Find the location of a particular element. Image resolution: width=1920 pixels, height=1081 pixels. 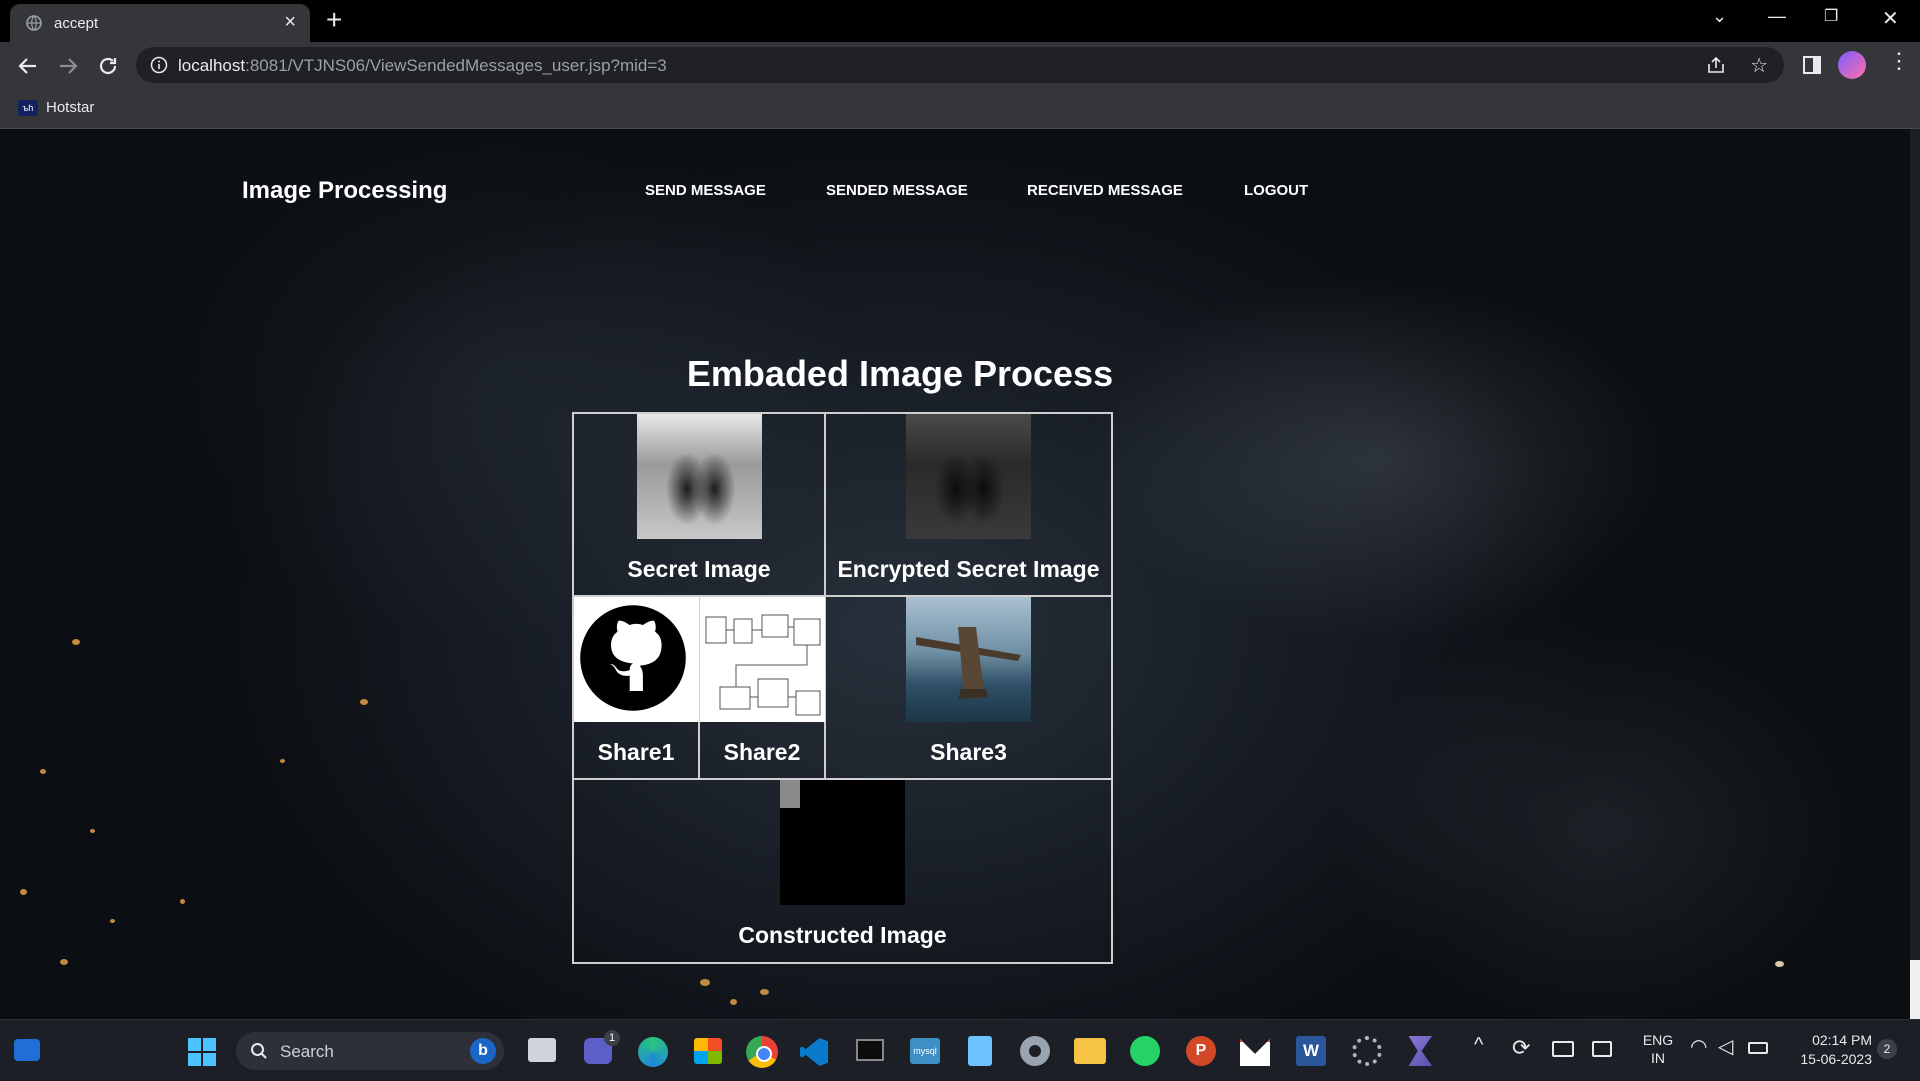

language-code: ENG is located at coordinates (1658, 1040).